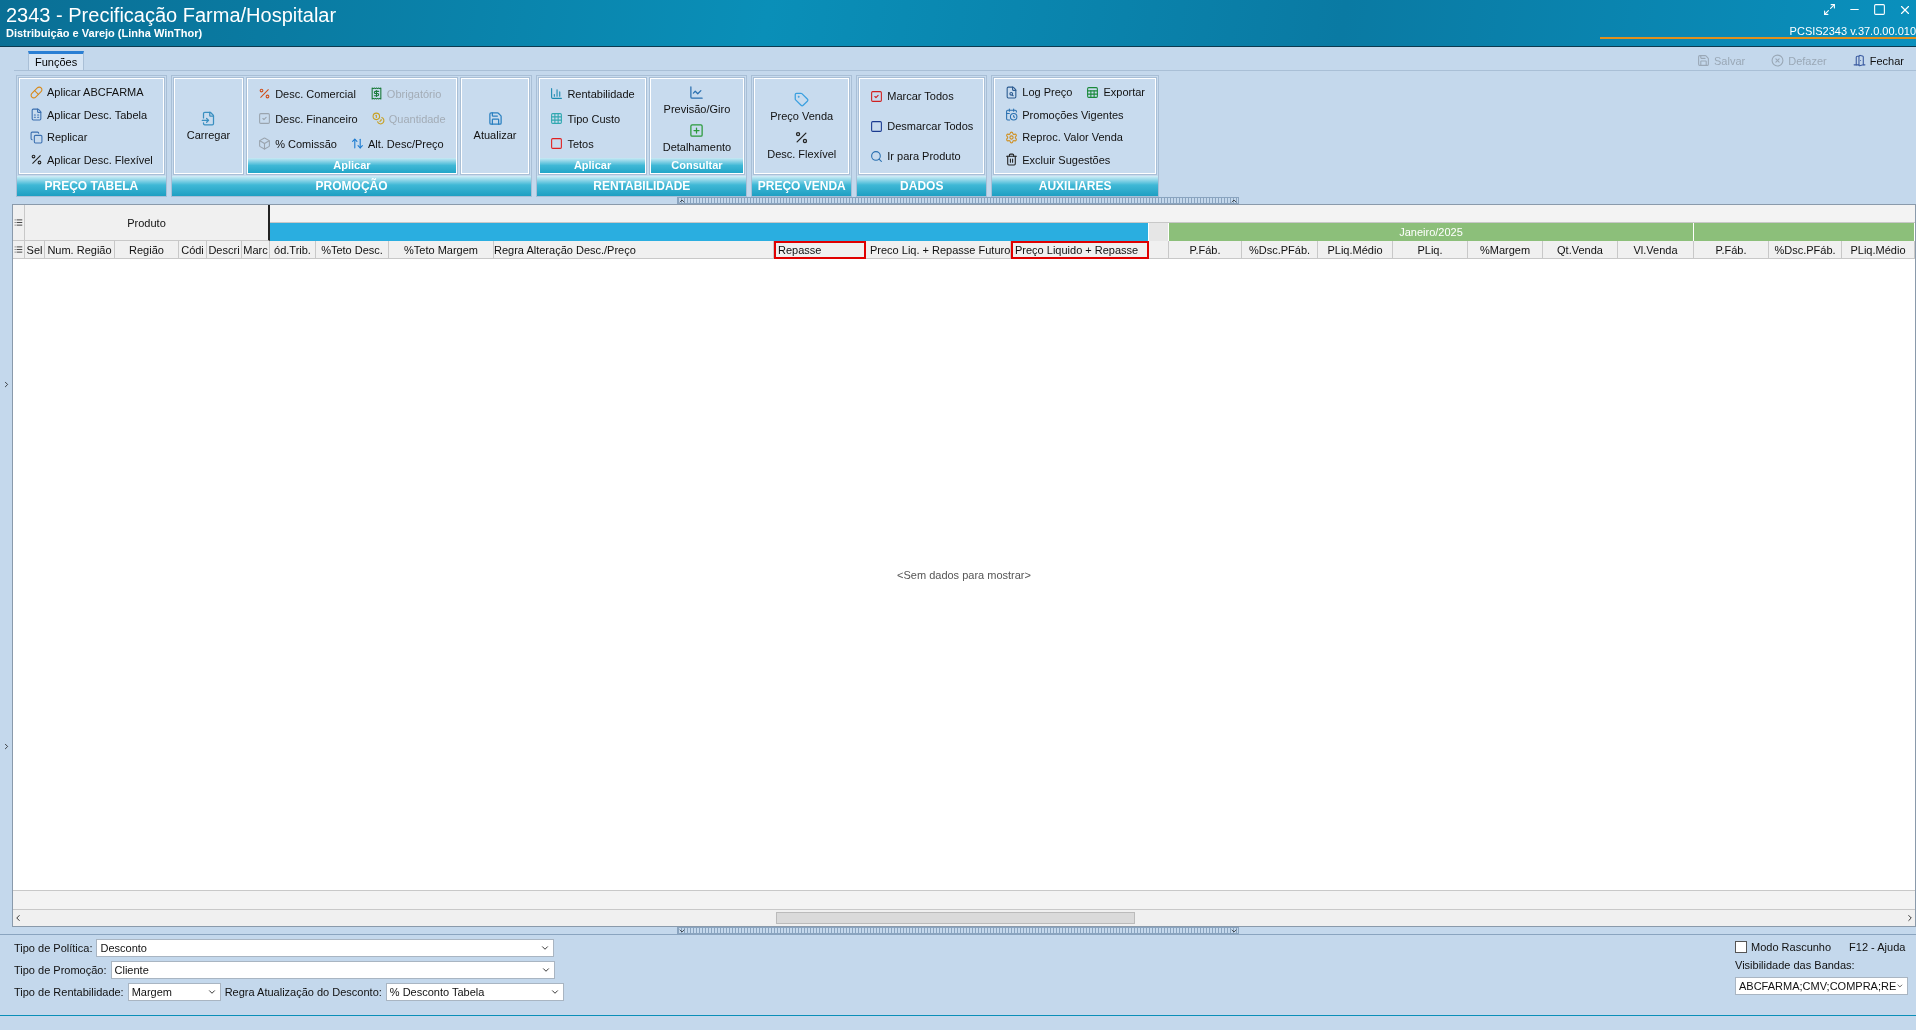 This screenshot has height=1030, width=1916. I want to click on column-header: ód.Trib., so click(293, 250).